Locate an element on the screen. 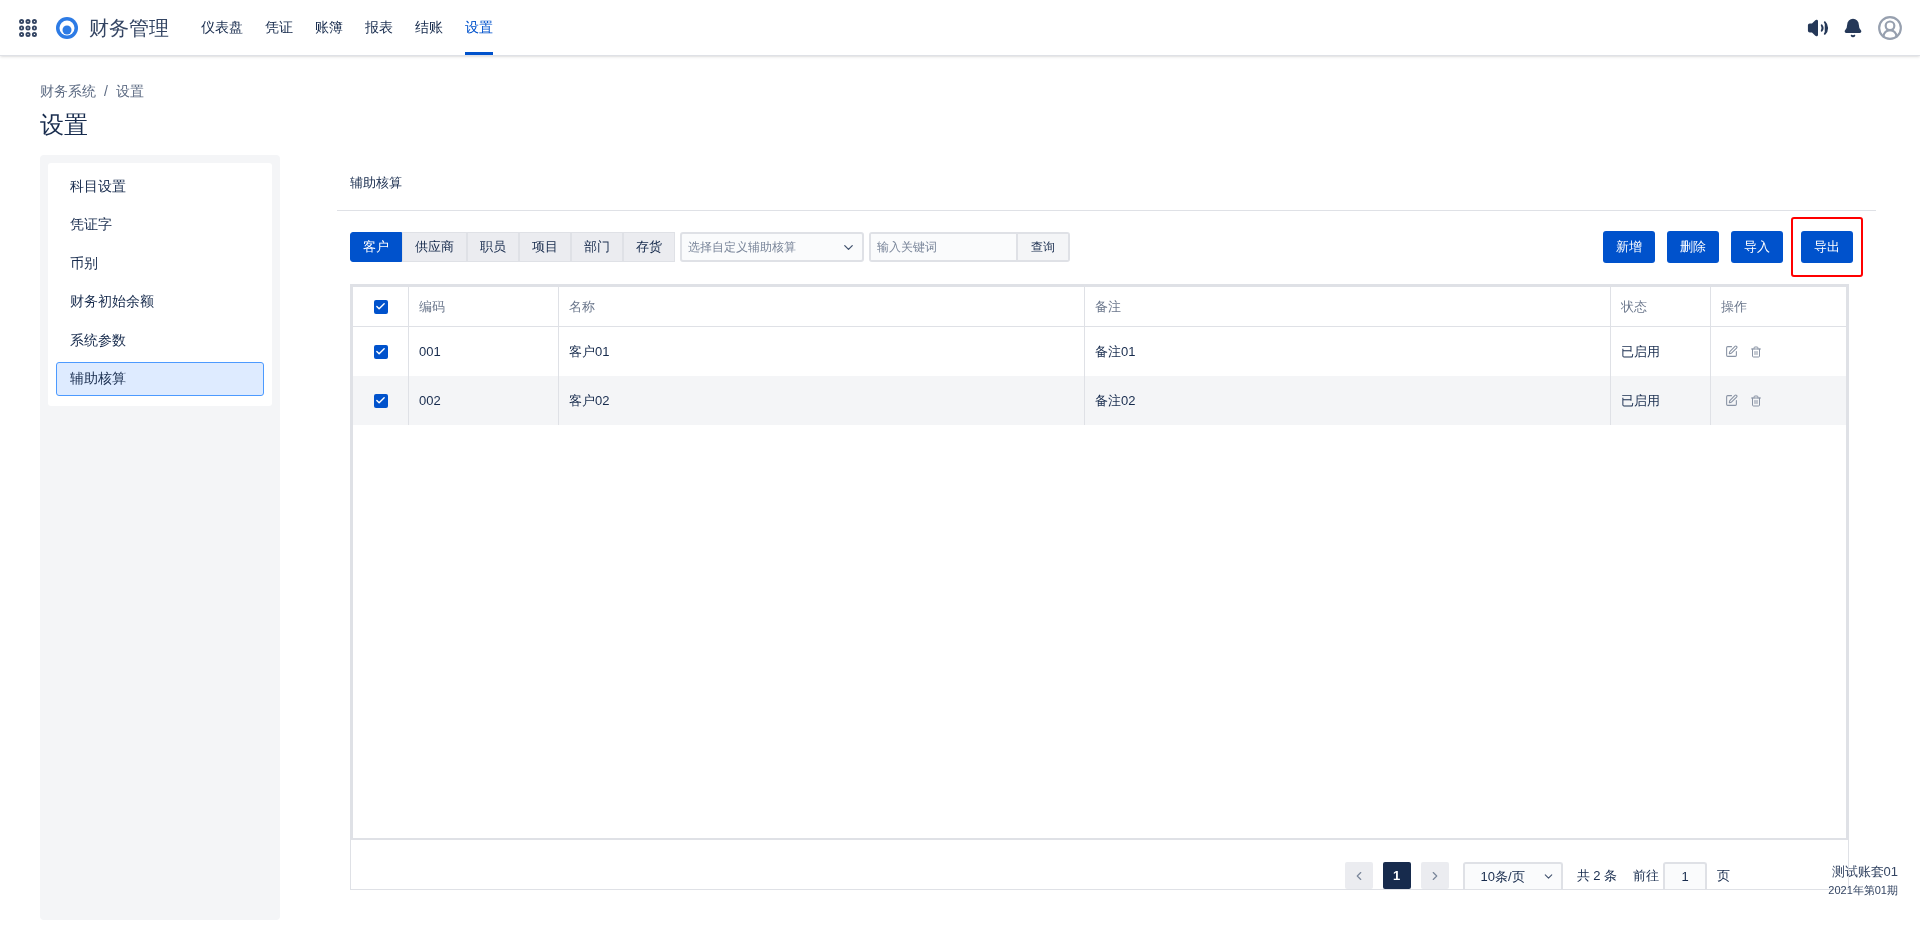  table-cell-text: 备注02 is located at coordinates (1115, 400).